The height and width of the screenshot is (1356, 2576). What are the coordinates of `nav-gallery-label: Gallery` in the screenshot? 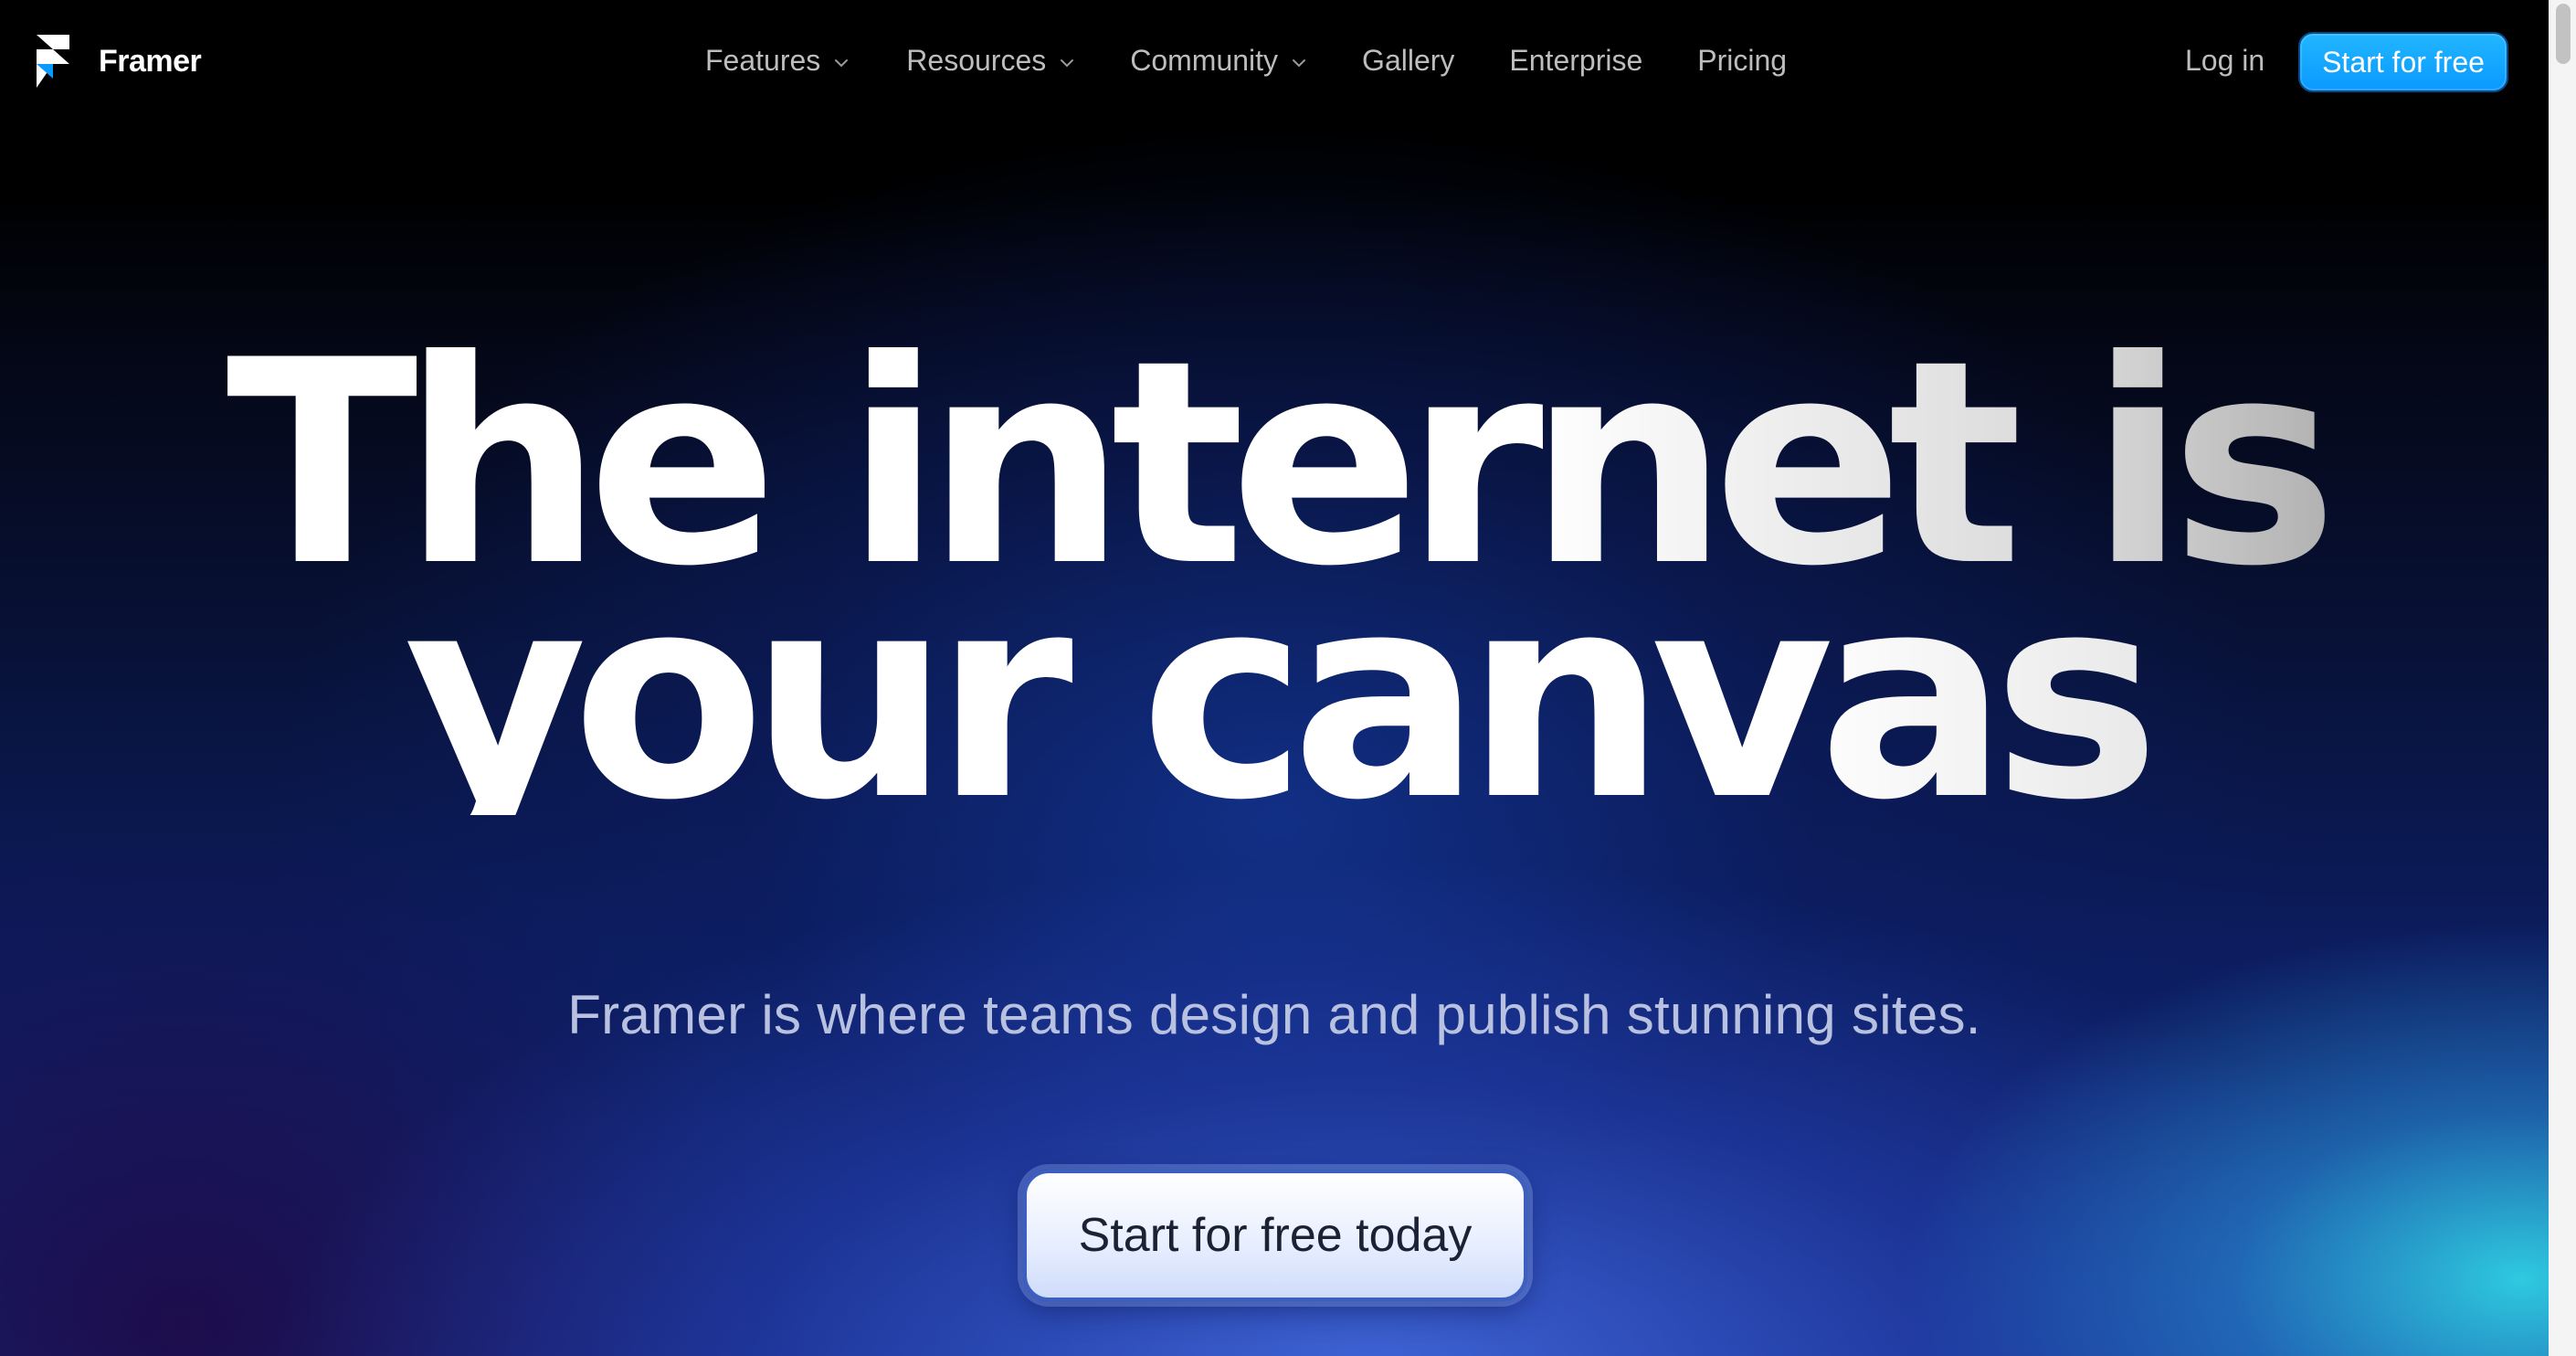 It's located at (1408, 61).